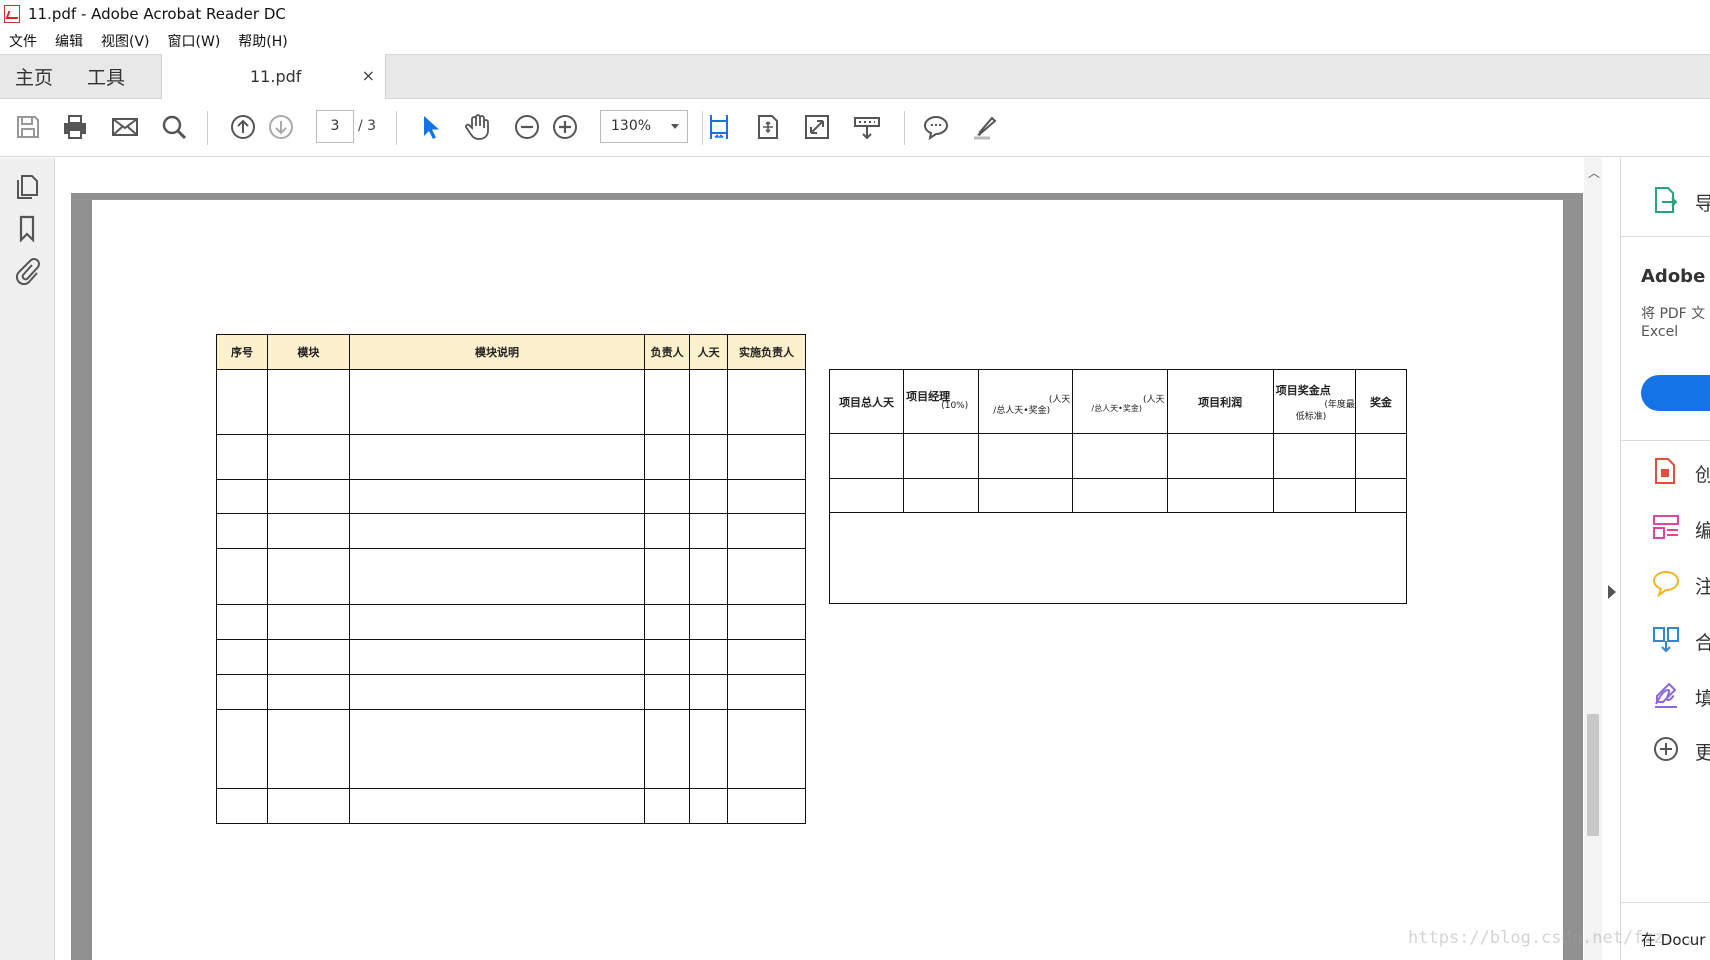  What do you see at coordinates (27, 187) in the screenshot?
I see `pages-icon` at bounding box center [27, 187].